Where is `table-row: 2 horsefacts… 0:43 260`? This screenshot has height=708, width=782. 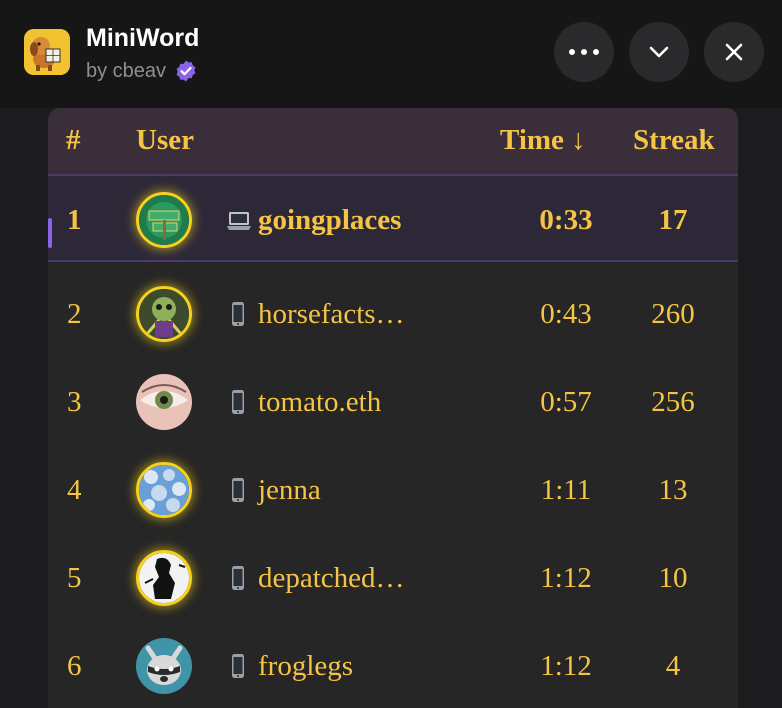 table-row: 2 horsefacts… 0:43 260 is located at coordinates (393, 314).